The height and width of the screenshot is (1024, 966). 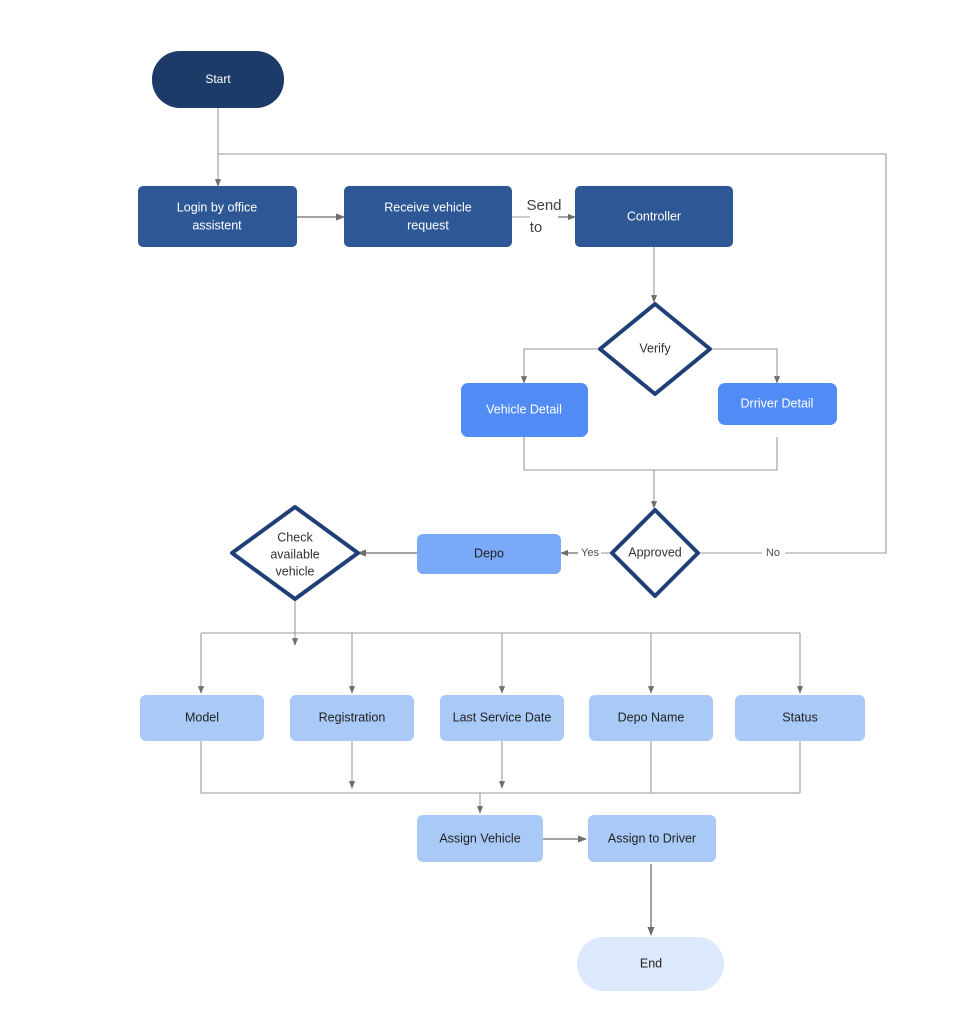 What do you see at coordinates (428, 207) in the screenshot?
I see `node-receive-label-line1: Receive vehicle` at bounding box center [428, 207].